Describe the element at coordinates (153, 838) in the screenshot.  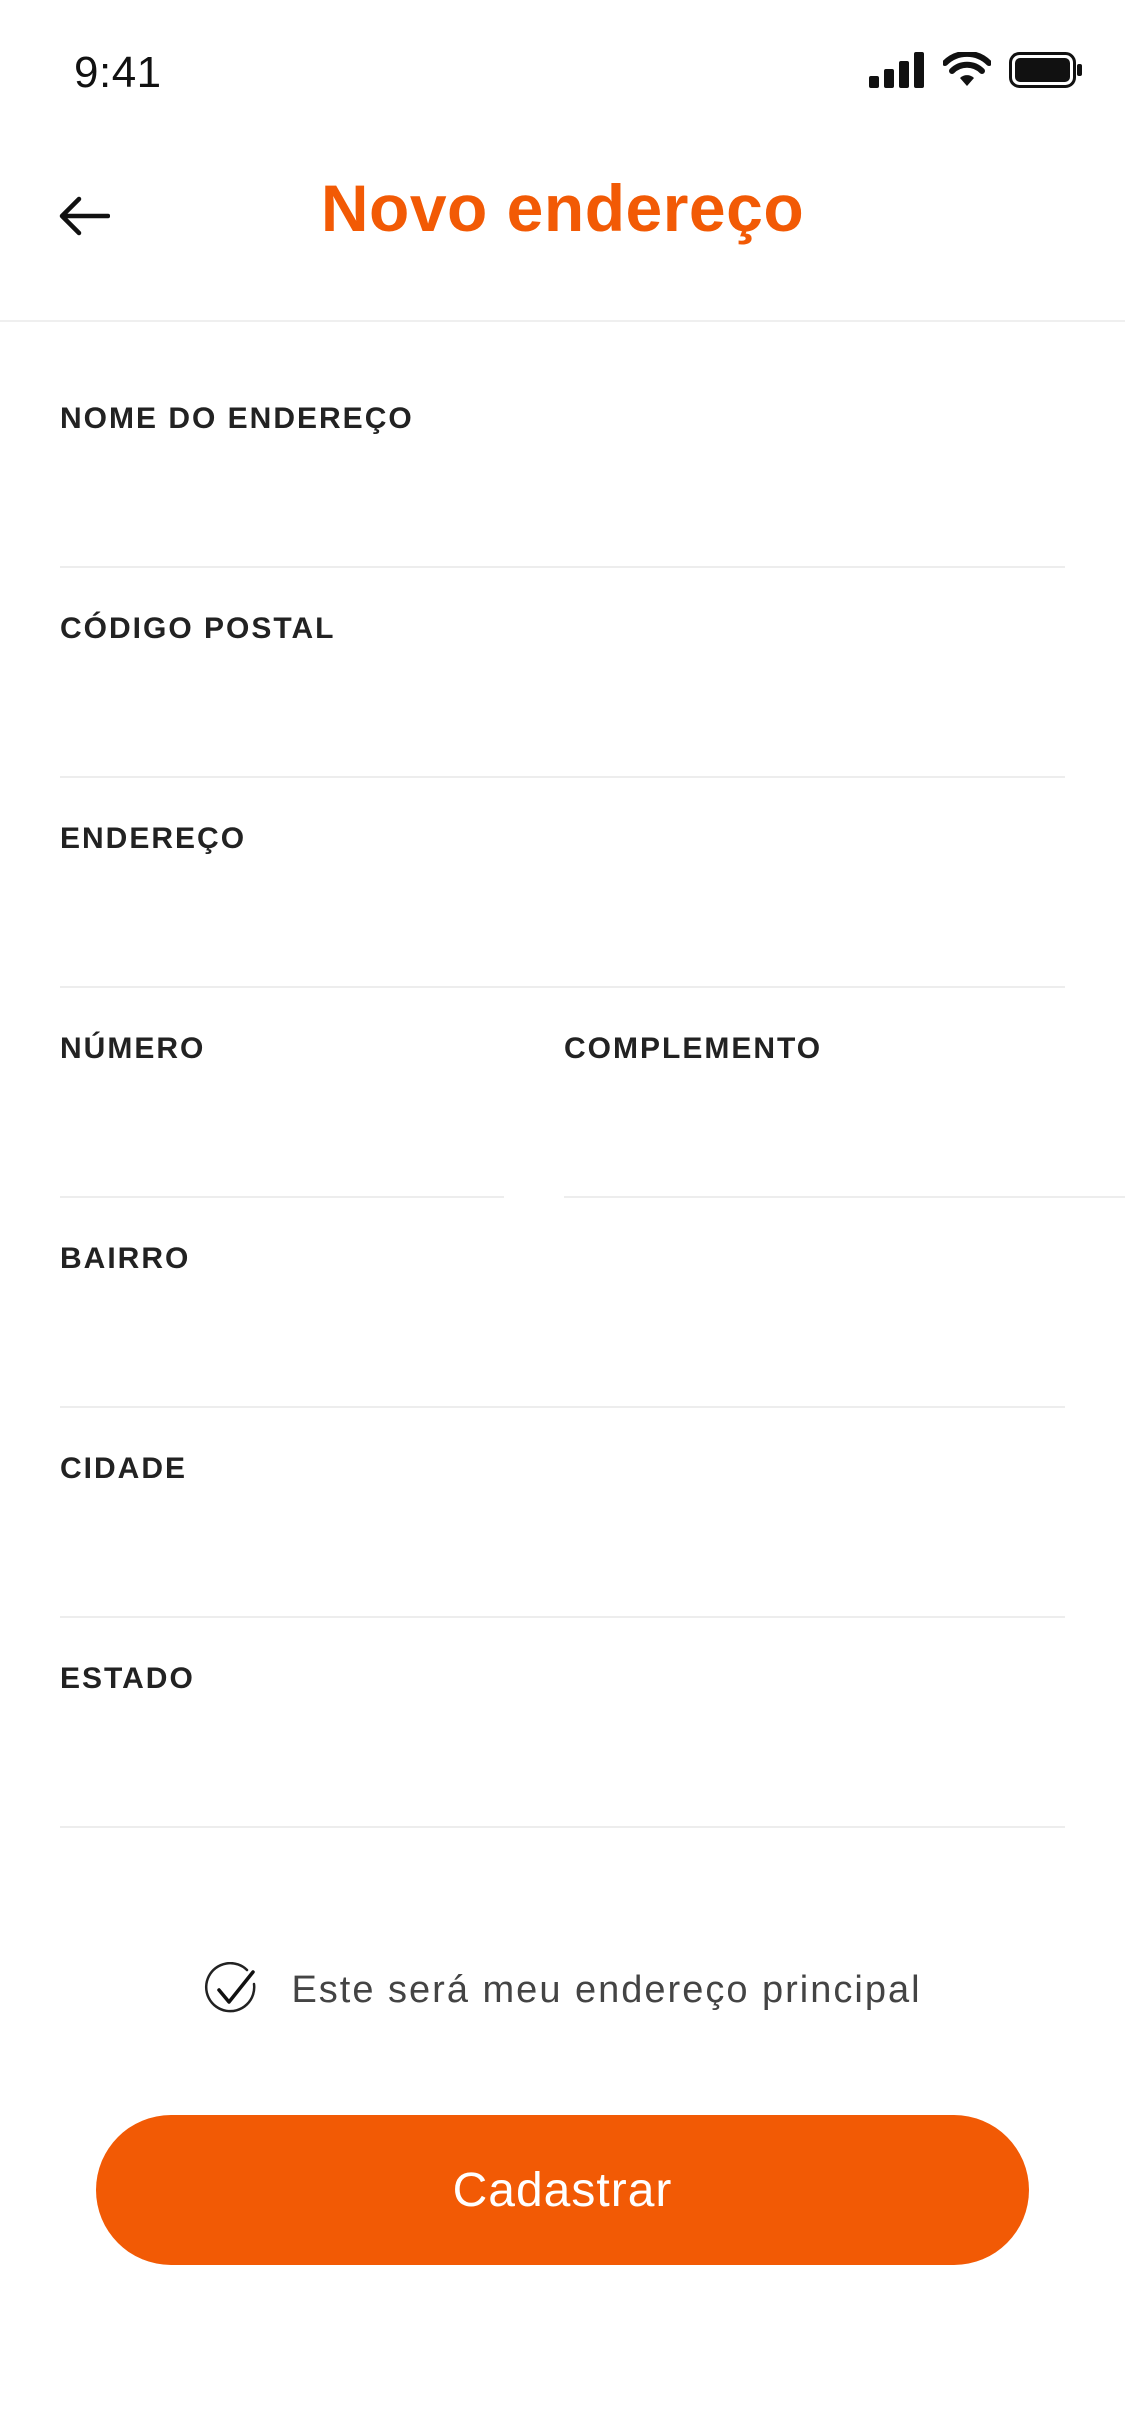
I see `field-label: ENDEREÇO` at that location.